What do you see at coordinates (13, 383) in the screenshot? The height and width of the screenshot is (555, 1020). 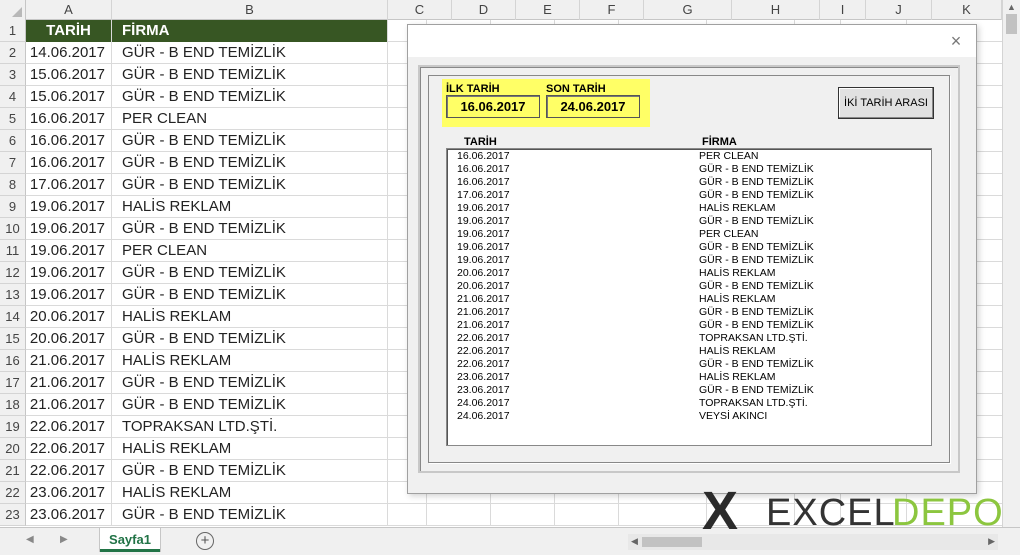 I see `row-header: 17` at bounding box center [13, 383].